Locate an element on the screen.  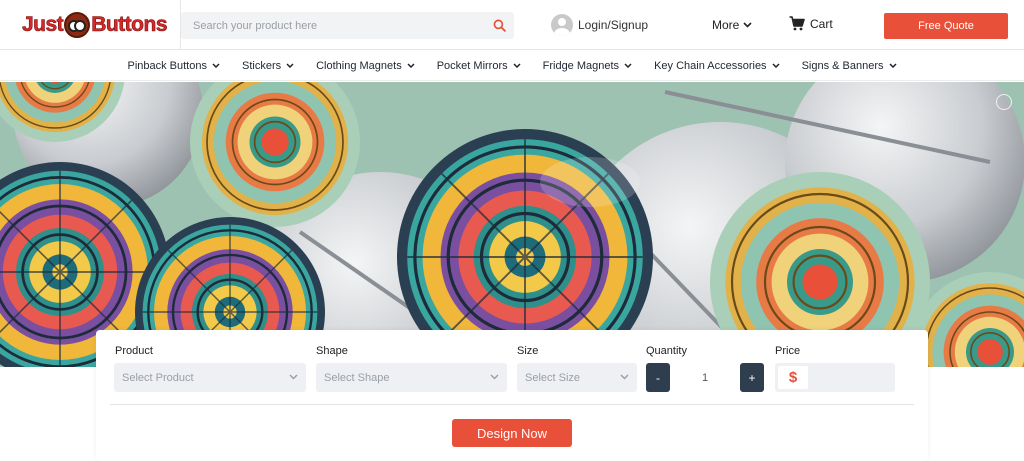
quantity-label: Quantity is located at coordinates (666, 351).